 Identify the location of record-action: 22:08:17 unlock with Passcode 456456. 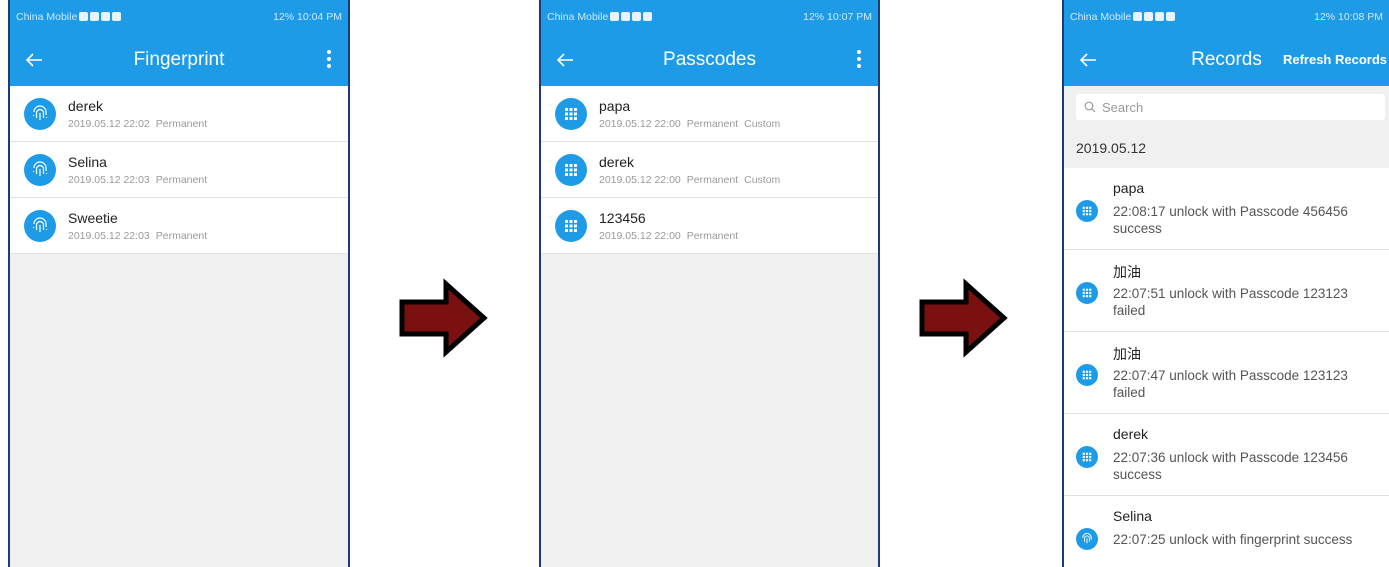
(1230, 211).